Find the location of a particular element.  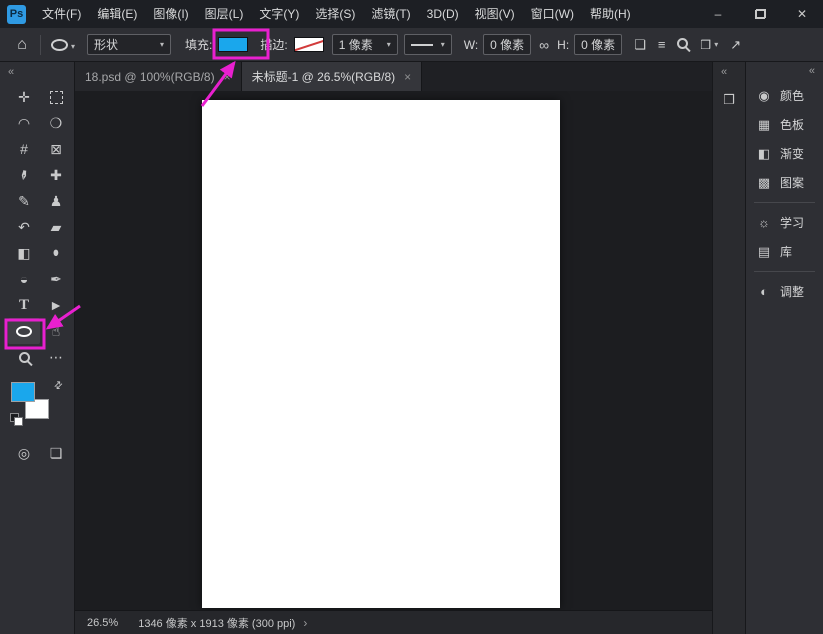

collapse-dock-button: « is located at coordinates (729, 71).